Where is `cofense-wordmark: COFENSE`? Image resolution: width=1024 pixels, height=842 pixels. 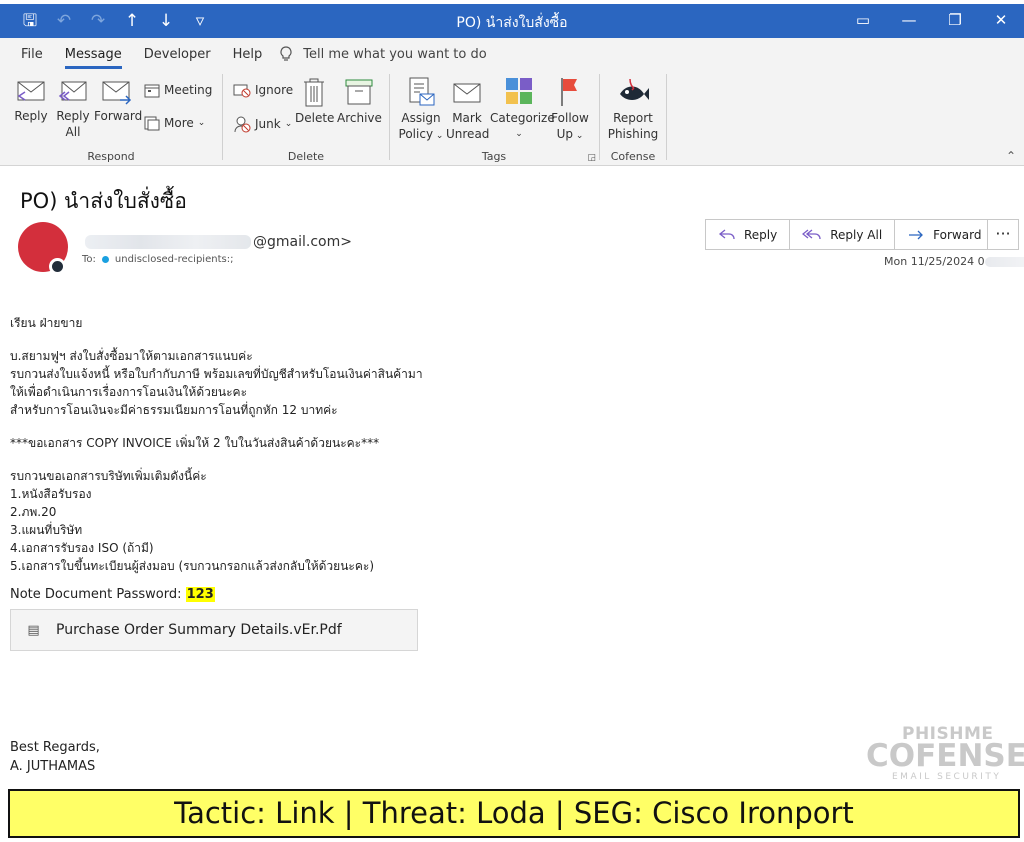
cofense-wordmark: COFENSE is located at coordinates (945, 756).